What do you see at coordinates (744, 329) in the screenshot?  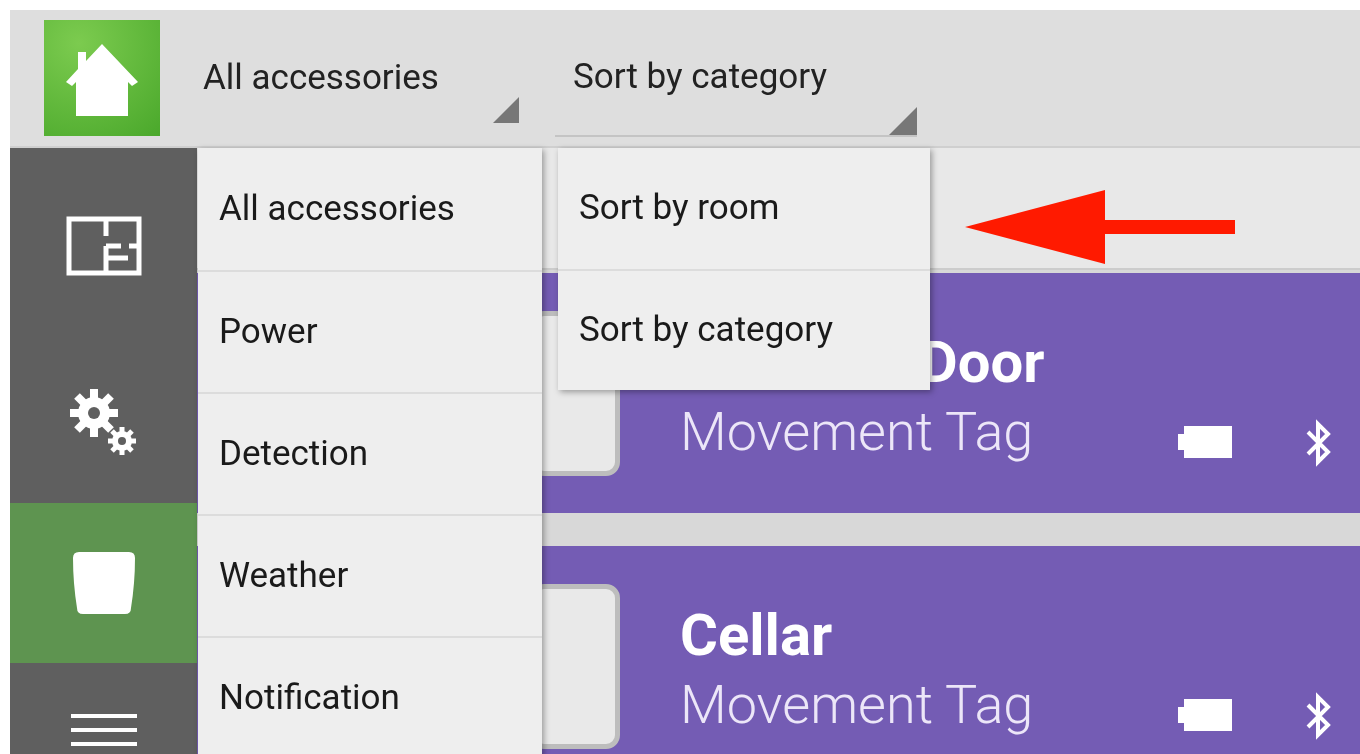 I see `menu-item: Sort by category` at bounding box center [744, 329].